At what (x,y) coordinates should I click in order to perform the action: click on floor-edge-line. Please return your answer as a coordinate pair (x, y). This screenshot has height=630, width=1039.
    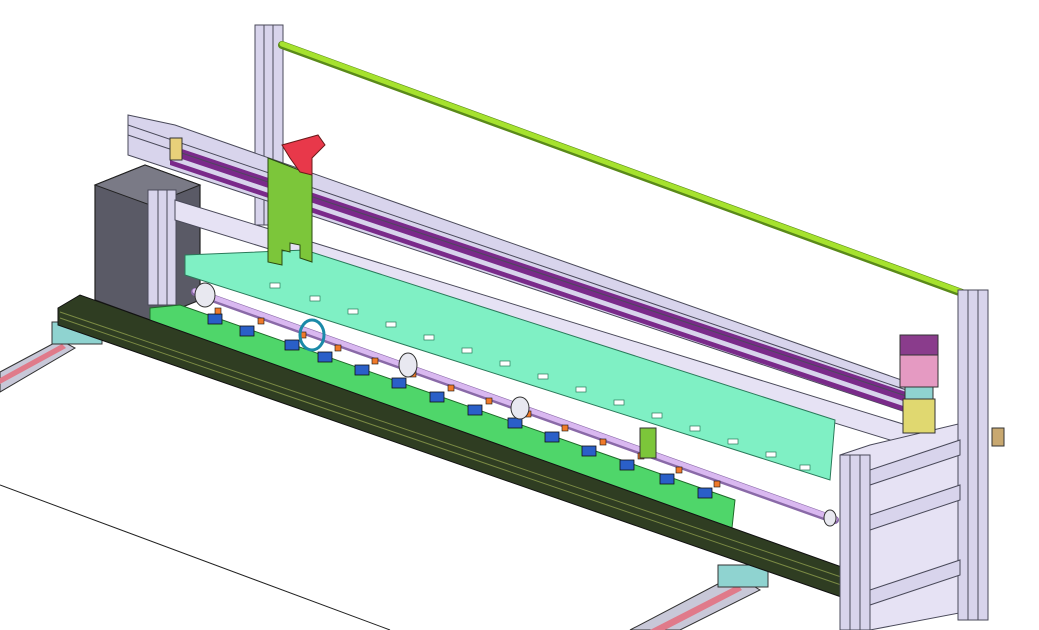
    Looking at the image, I should click on (195, 557).